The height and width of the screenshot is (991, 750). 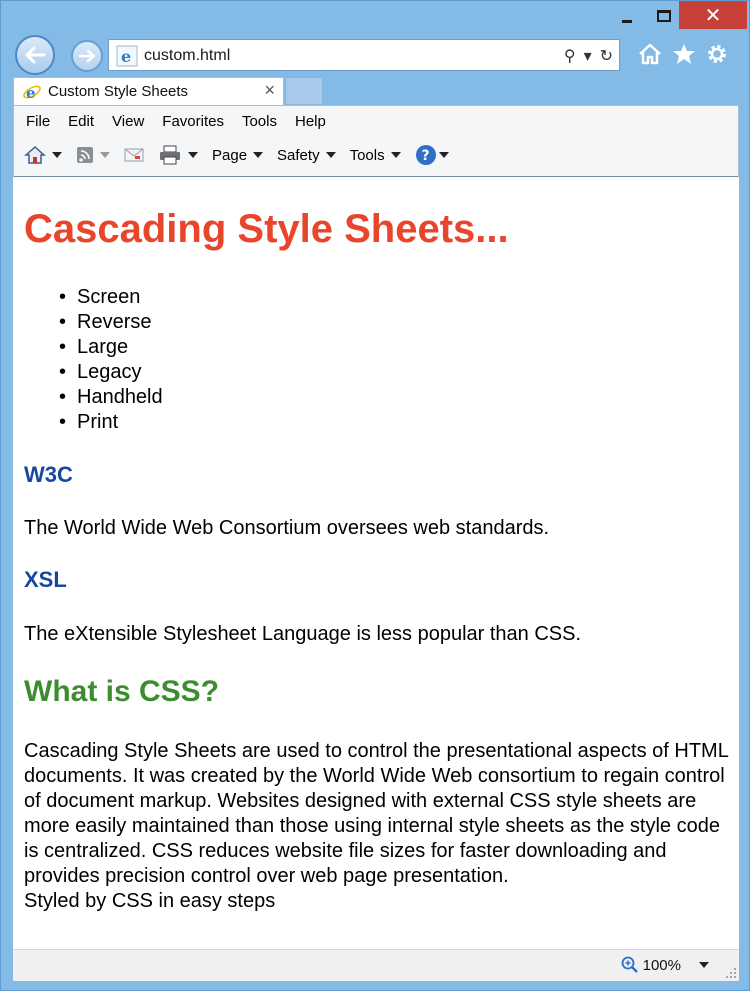 What do you see at coordinates (111, 297) in the screenshot?
I see `list-item: Screen` at bounding box center [111, 297].